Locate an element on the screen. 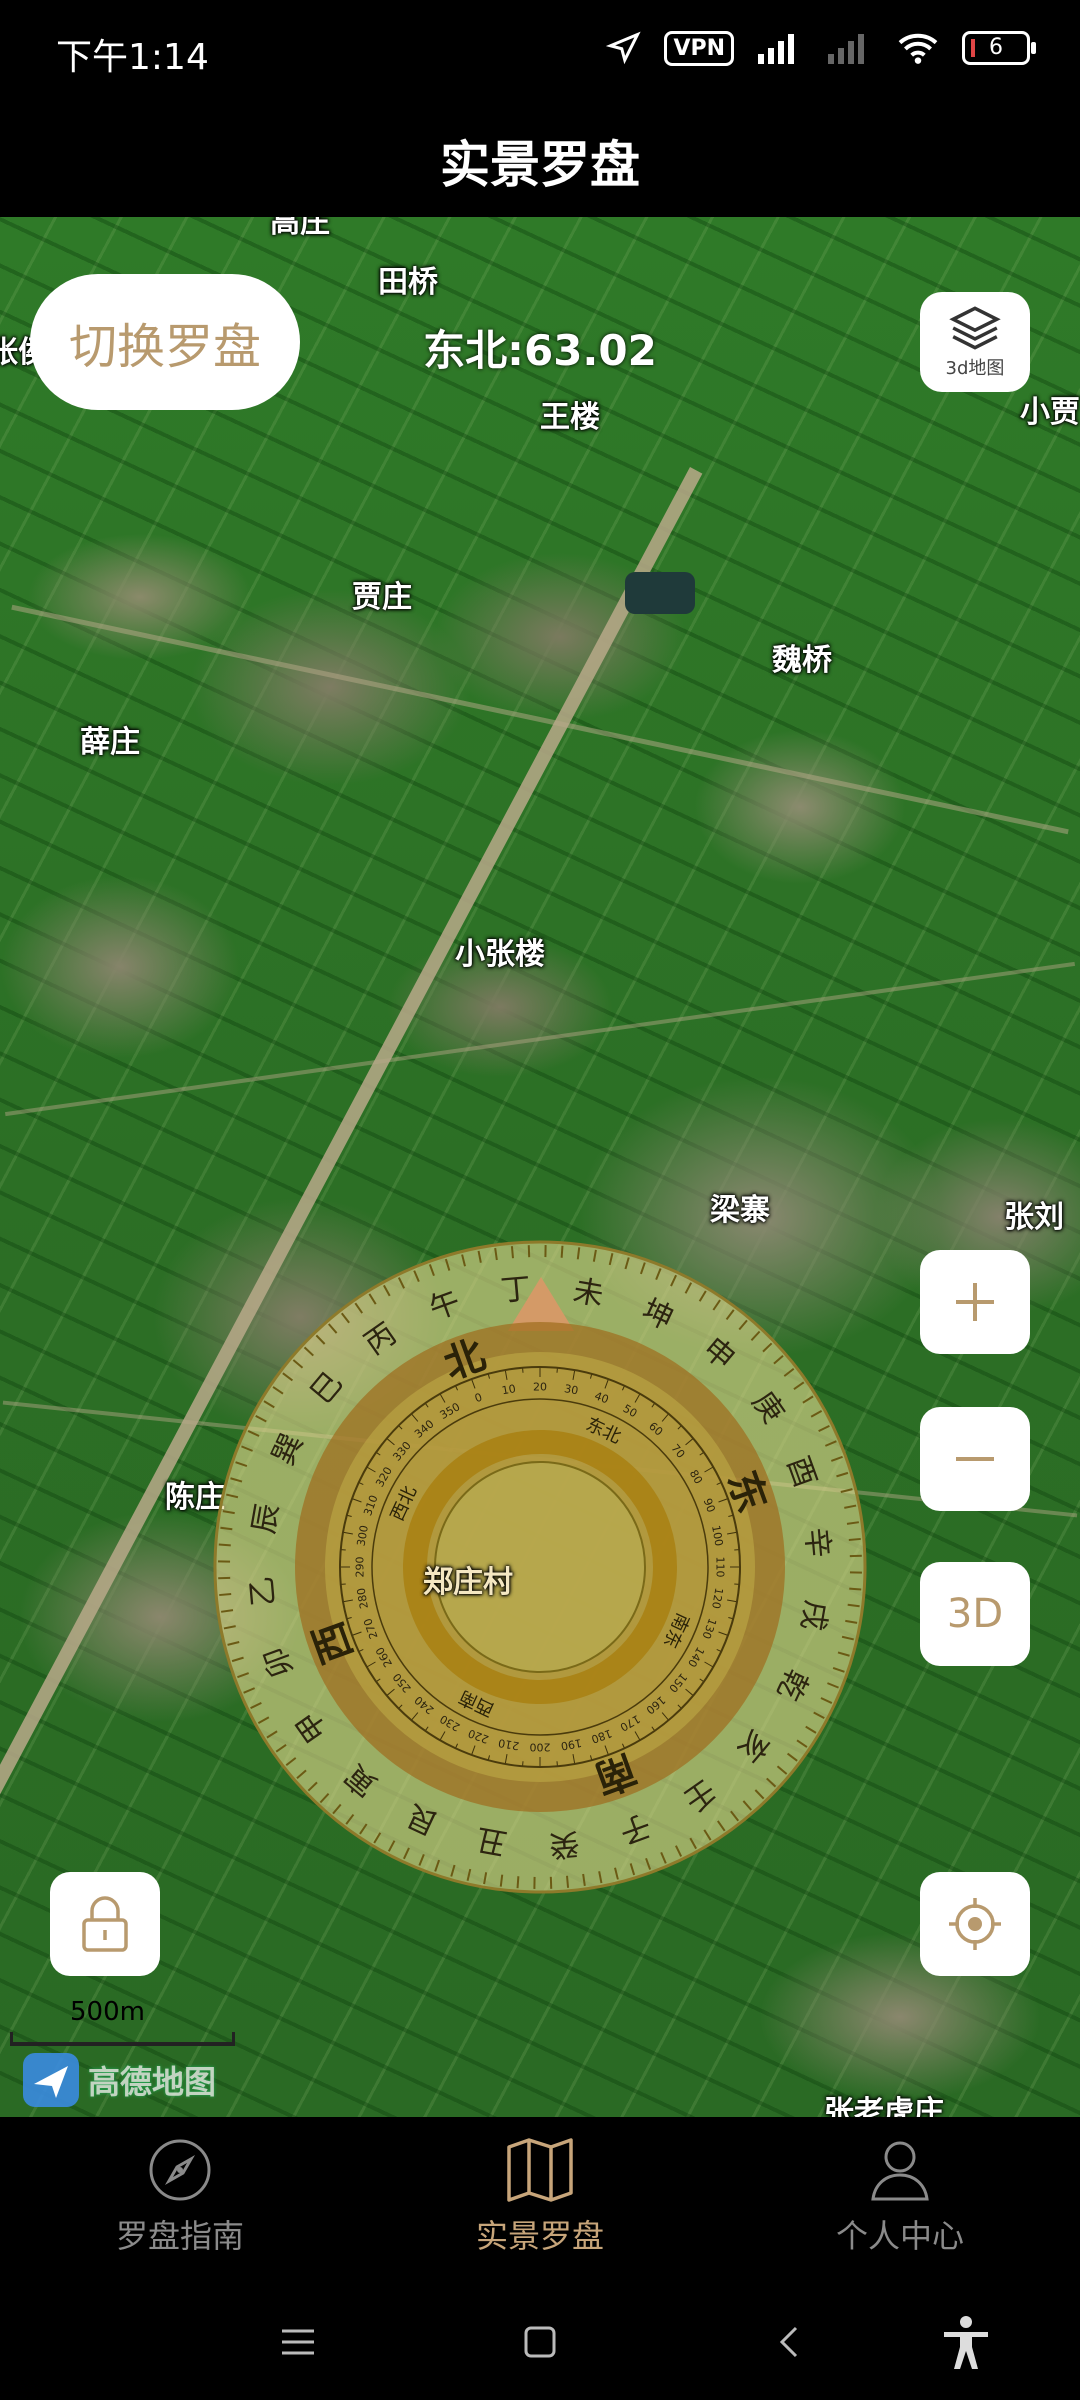  signal-icon is located at coordinates (776, 49).